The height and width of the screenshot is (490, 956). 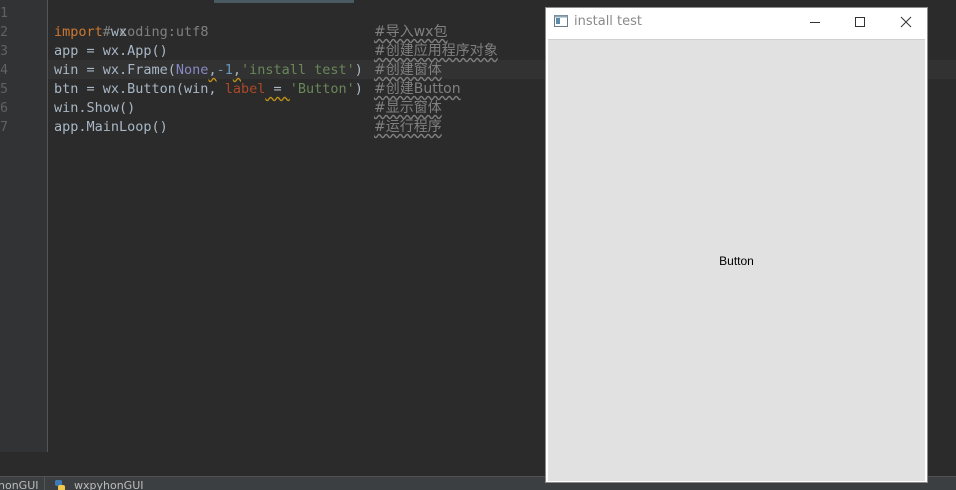 I want to click on code-text: app.MainLoop(), so click(x=111, y=127).